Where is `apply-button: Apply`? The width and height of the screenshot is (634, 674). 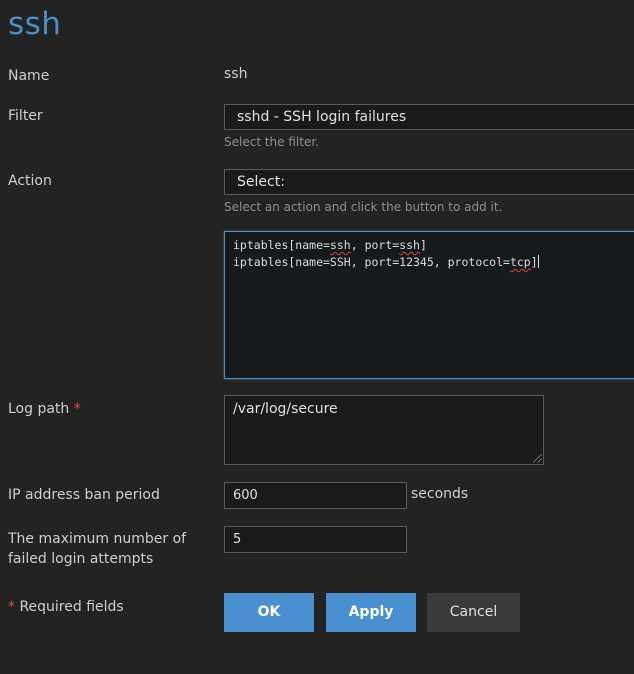 apply-button: Apply is located at coordinates (371, 612).